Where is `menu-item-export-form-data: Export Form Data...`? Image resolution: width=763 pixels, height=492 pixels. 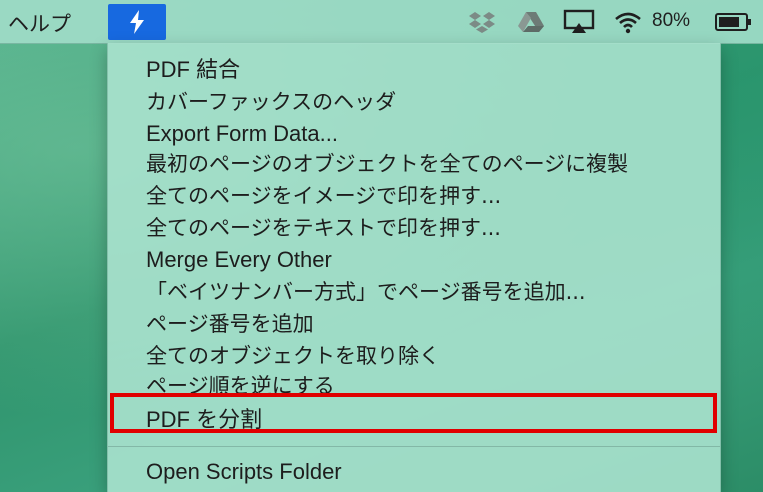 menu-item-export-form-data: Export Form Data... is located at coordinates (242, 134).